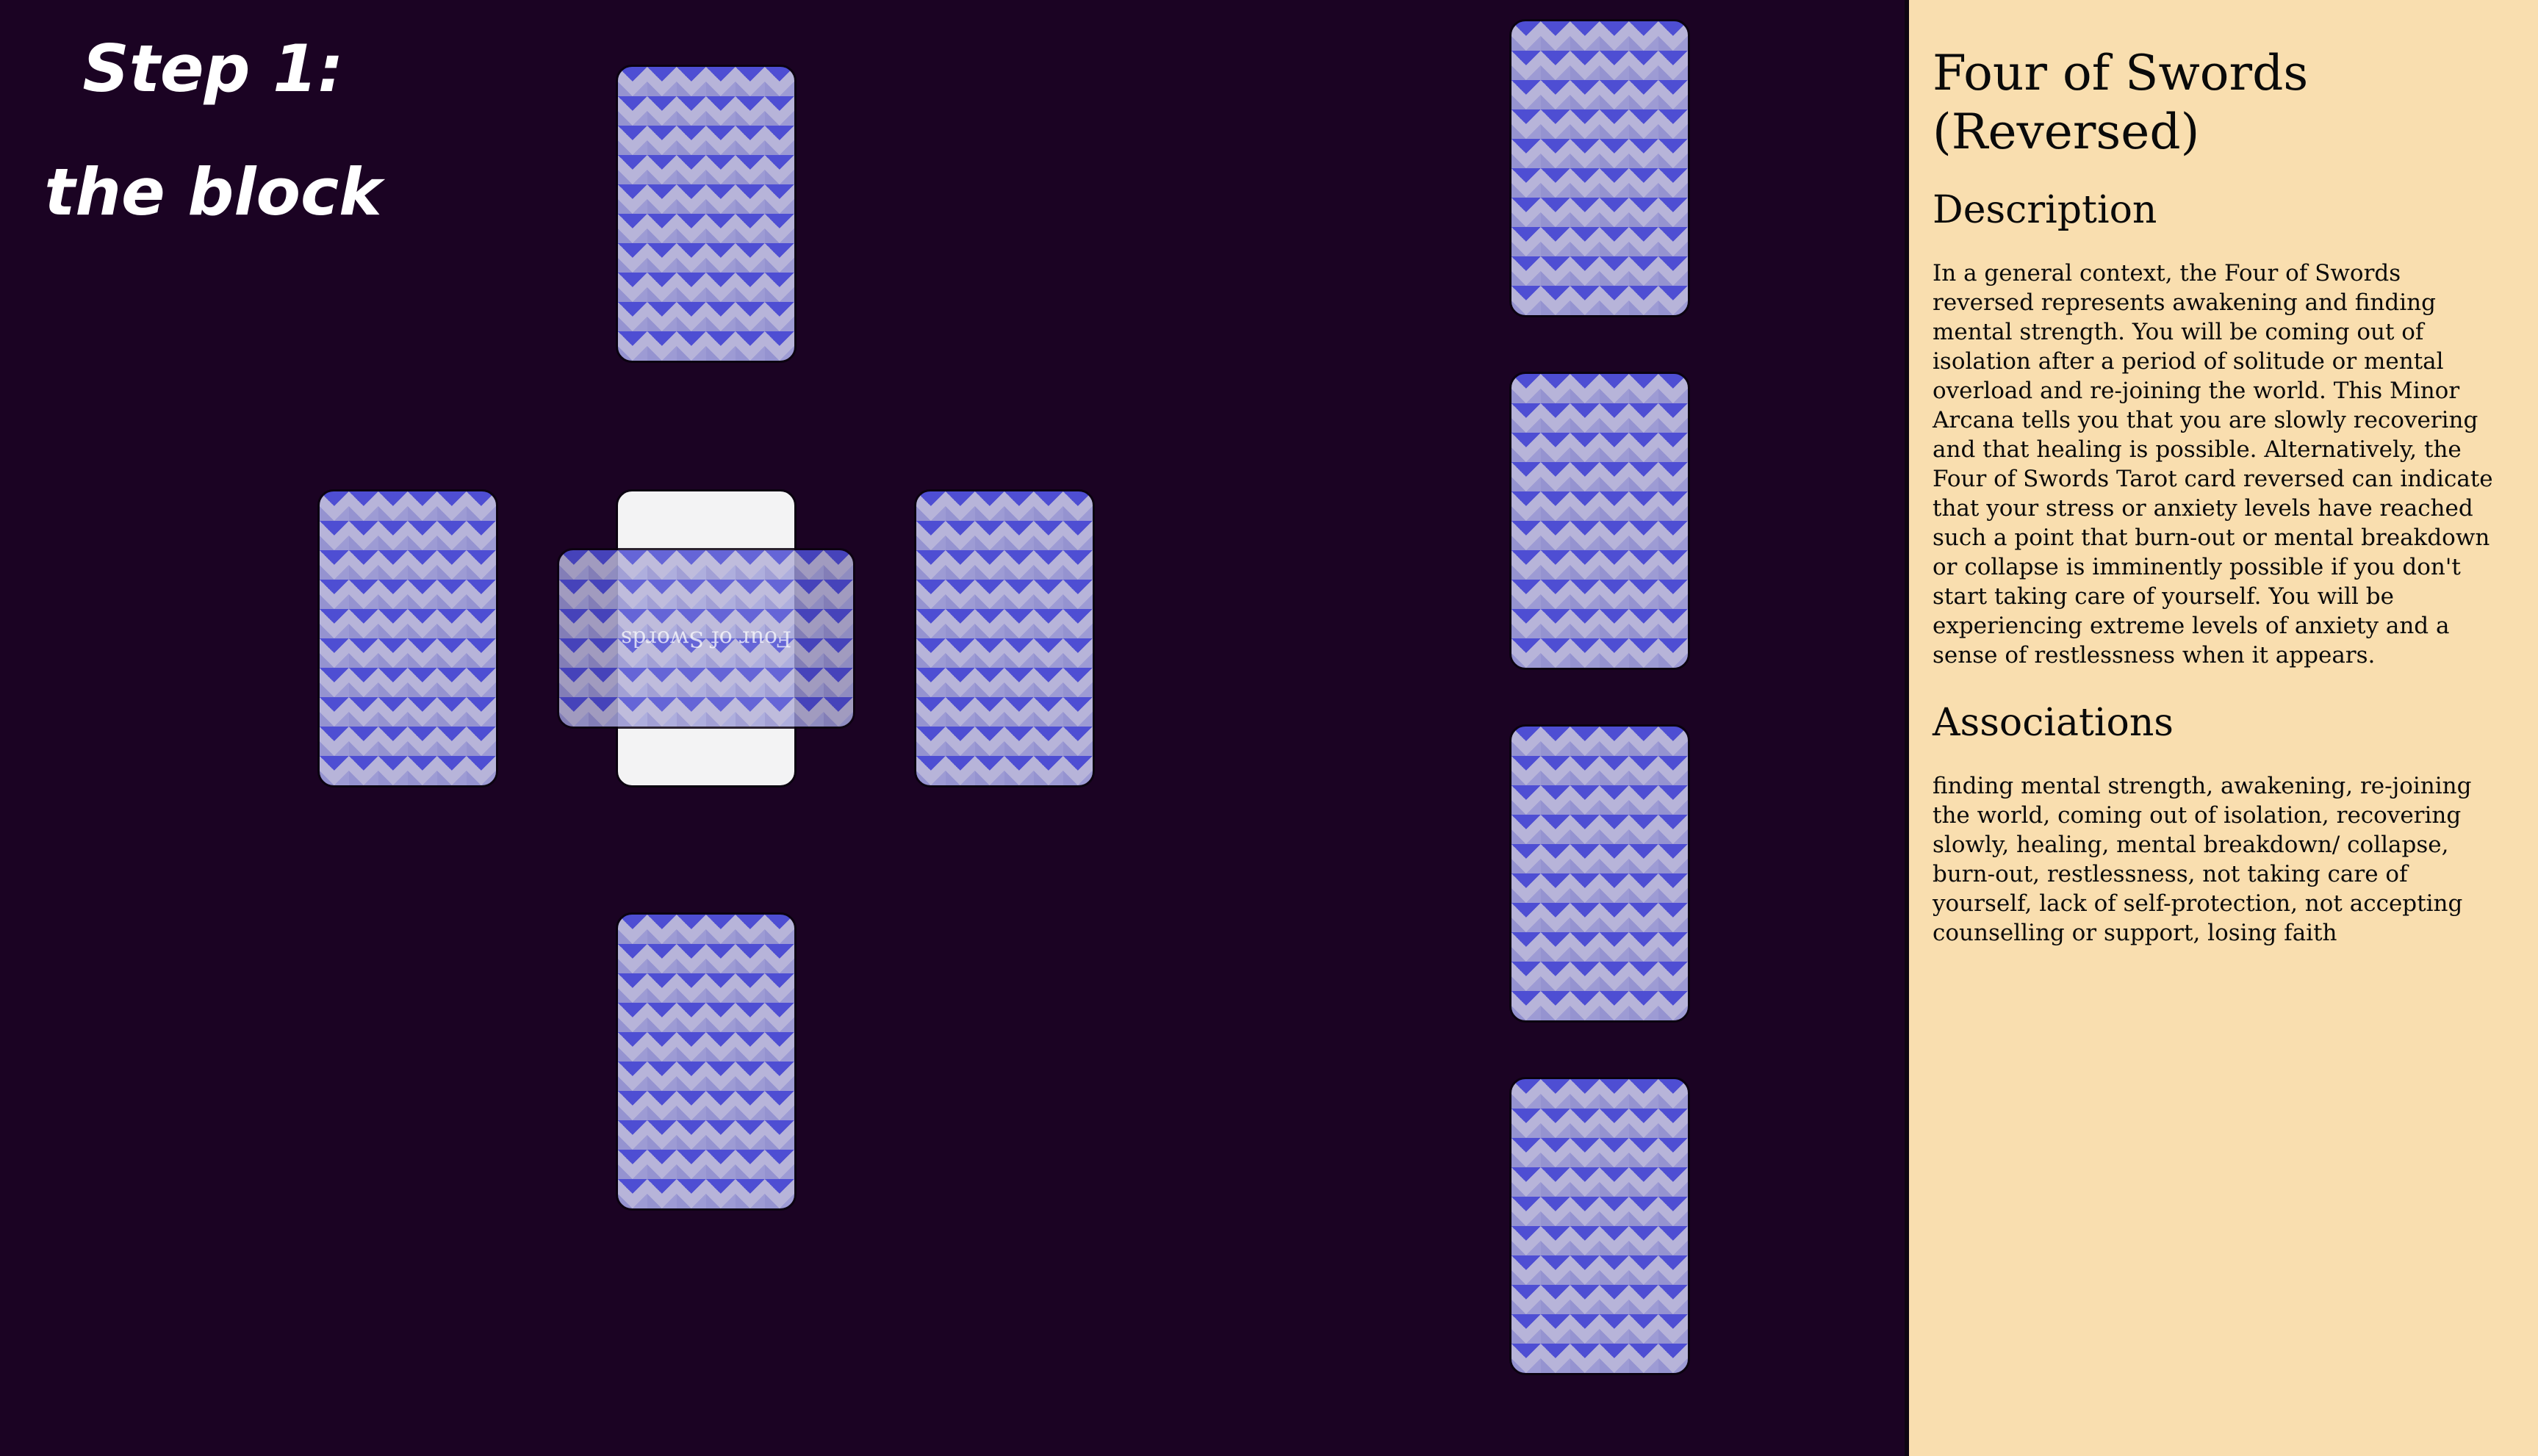 This screenshot has width=2538, height=1456. Describe the element at coordinates (2121, 102) in the screenshot. I see `card-title: Four of Swords (Reversed)` at that location.